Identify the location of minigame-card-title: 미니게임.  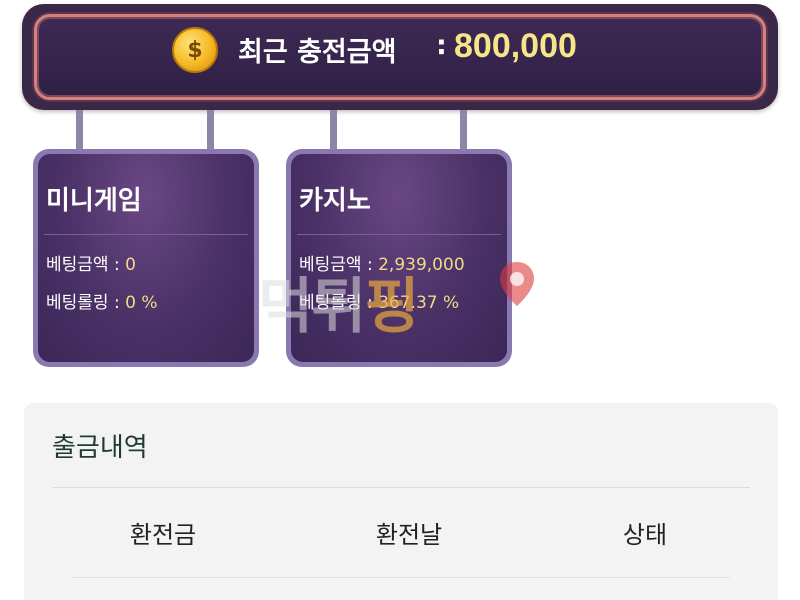
(94, 201).